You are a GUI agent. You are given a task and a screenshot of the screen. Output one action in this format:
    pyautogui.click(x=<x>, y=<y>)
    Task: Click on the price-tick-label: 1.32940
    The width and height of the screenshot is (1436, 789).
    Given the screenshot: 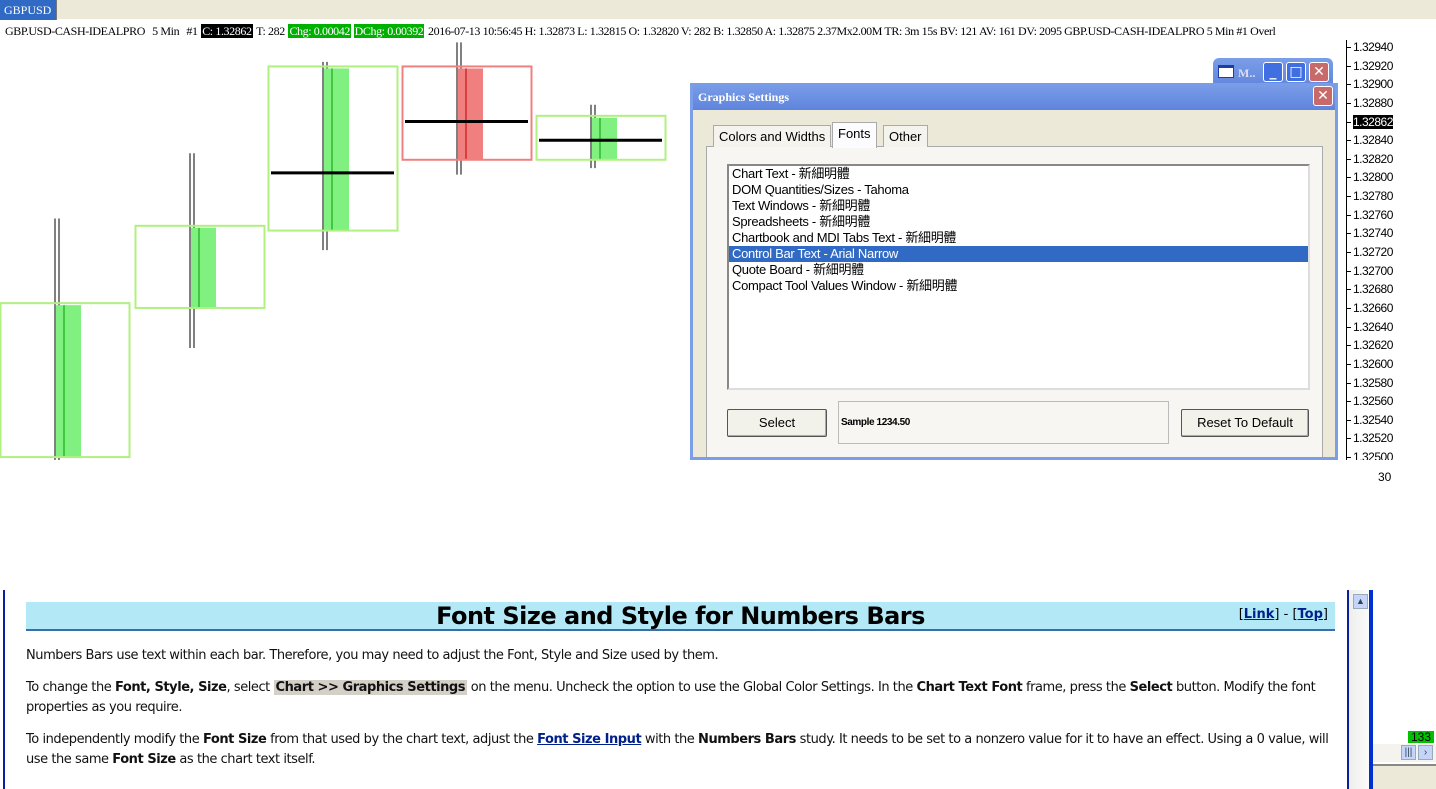 What is the action you would take?
    pyautogui.click(x=1370, y=47)
    